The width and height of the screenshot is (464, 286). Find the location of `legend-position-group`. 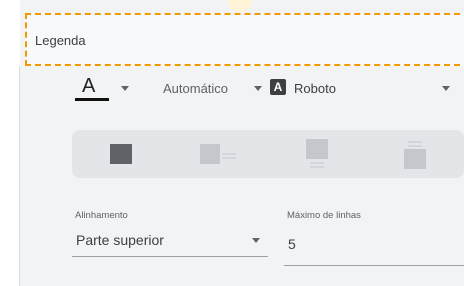

legend-position-group is located at coordinates (268, 154).